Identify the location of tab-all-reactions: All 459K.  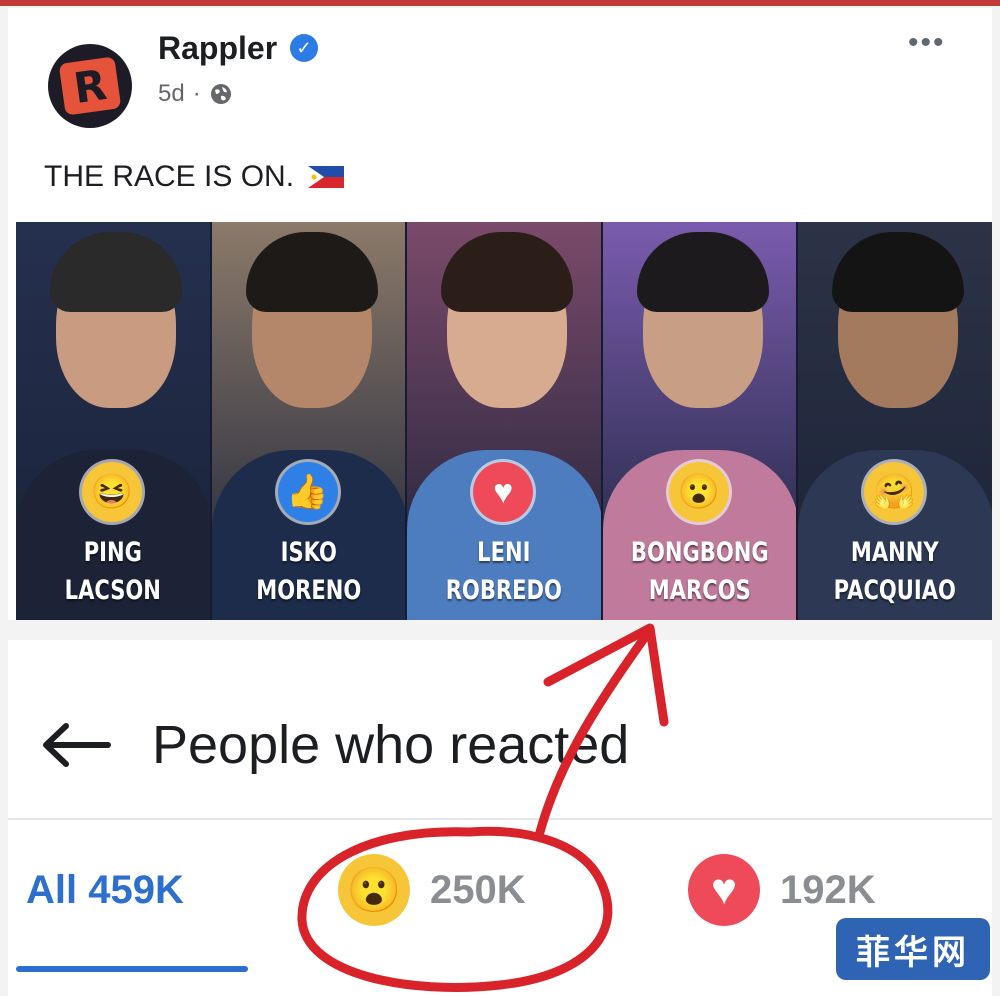
(105, 890).